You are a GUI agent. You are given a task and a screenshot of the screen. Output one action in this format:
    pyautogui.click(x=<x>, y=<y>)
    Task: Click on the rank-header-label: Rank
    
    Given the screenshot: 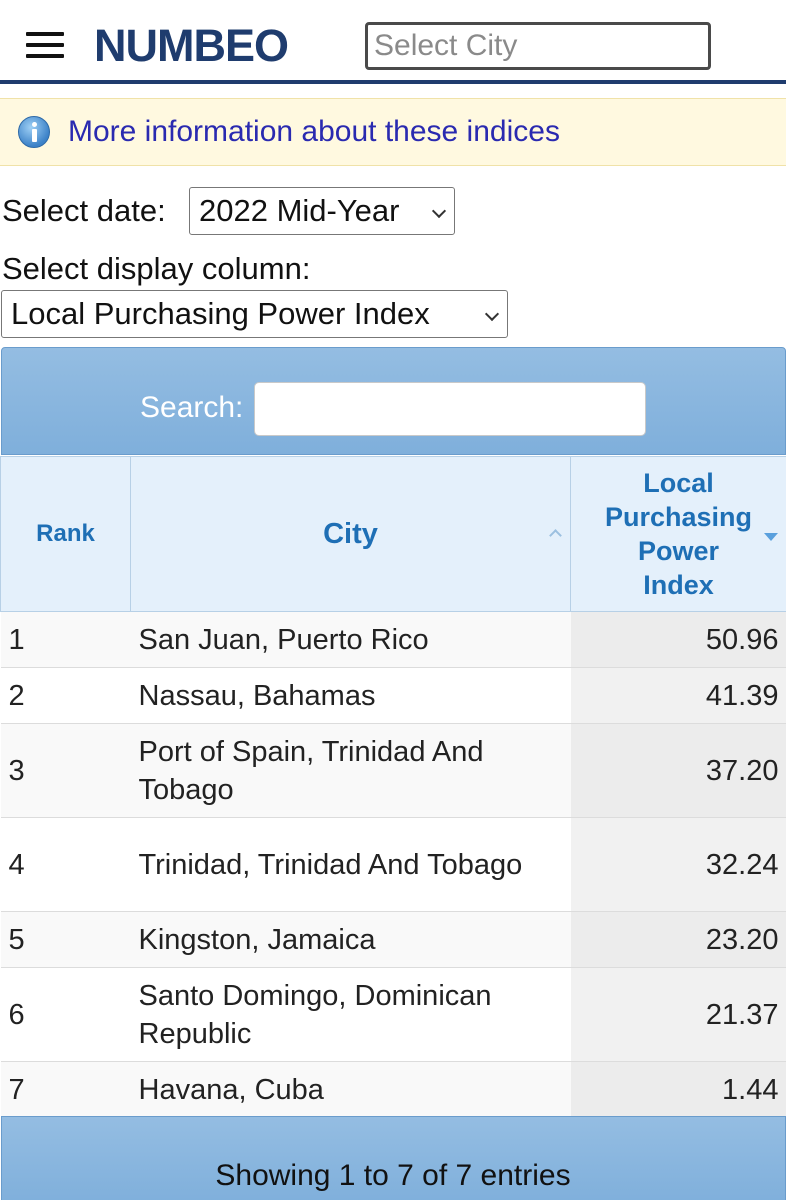 What is the action you would take?
    pyautogui.click(x=65, y=533)
    